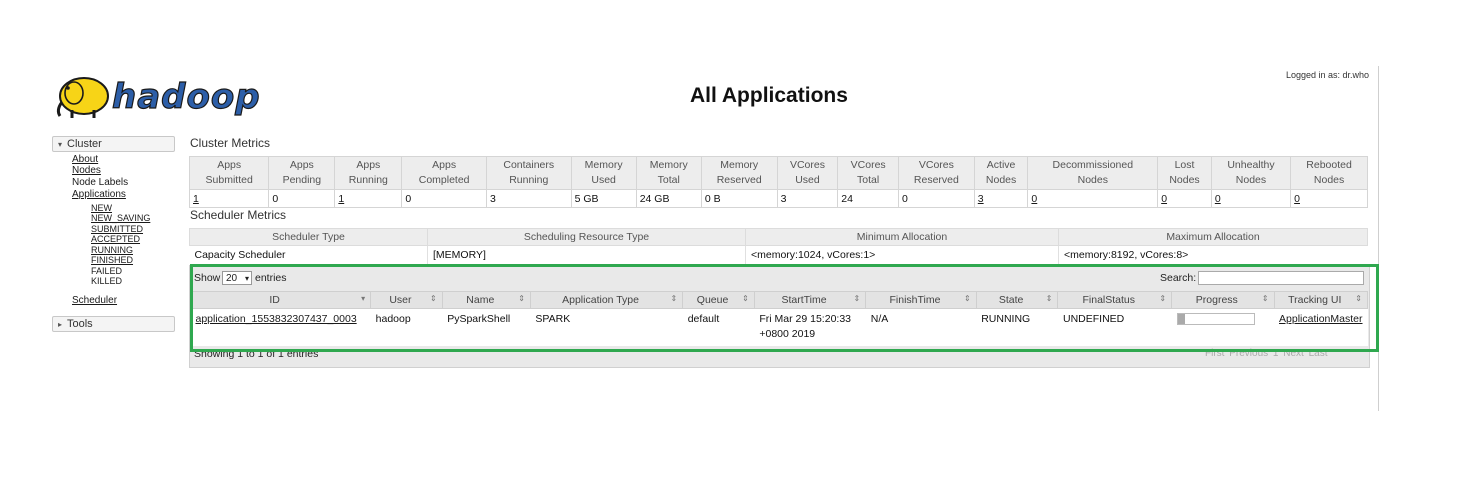 The width and height of the screenshot is (1475, 491). I want to click on cluster-metric-header: Memory Reserved, so click(739, 173).